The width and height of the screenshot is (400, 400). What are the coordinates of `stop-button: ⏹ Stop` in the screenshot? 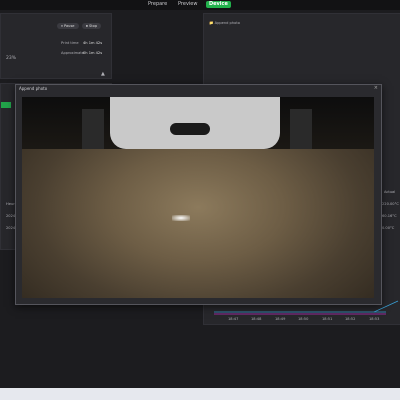 It's located at (92, 26).